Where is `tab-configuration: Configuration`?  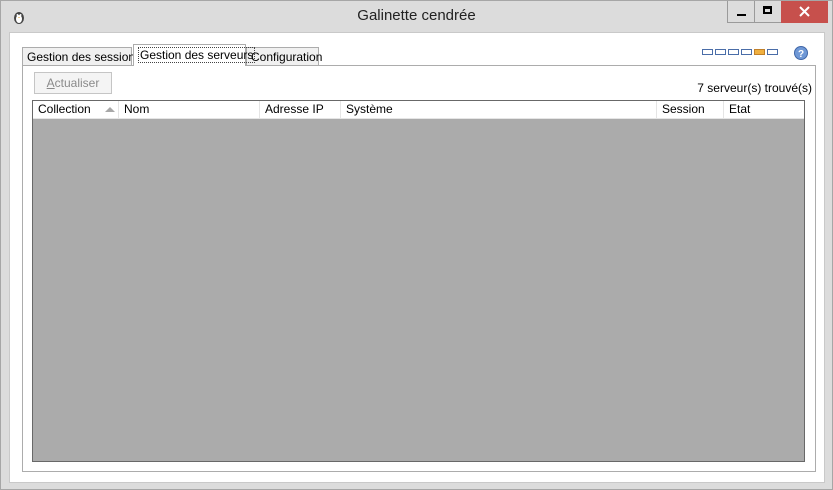 tab-configuration: Configuration is located at coordinates (284, 56).